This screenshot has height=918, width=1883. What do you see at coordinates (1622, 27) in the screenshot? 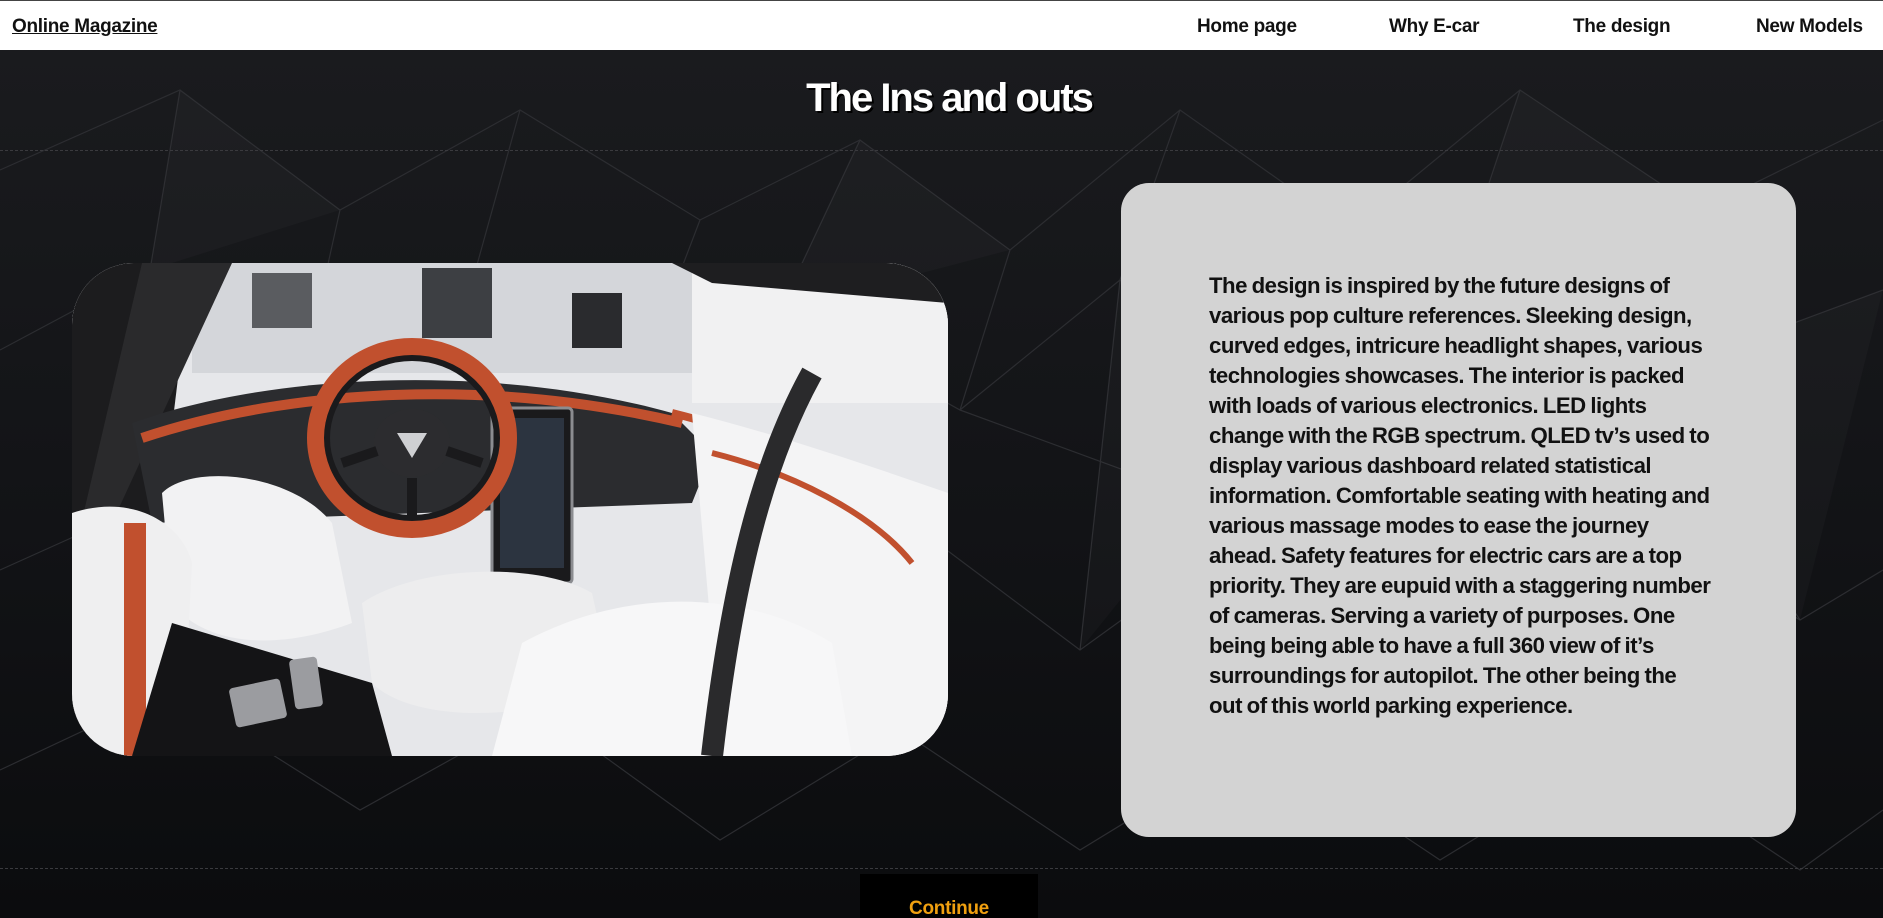
I see `nav-design-link: The design` at bounding box center [1622, 27].